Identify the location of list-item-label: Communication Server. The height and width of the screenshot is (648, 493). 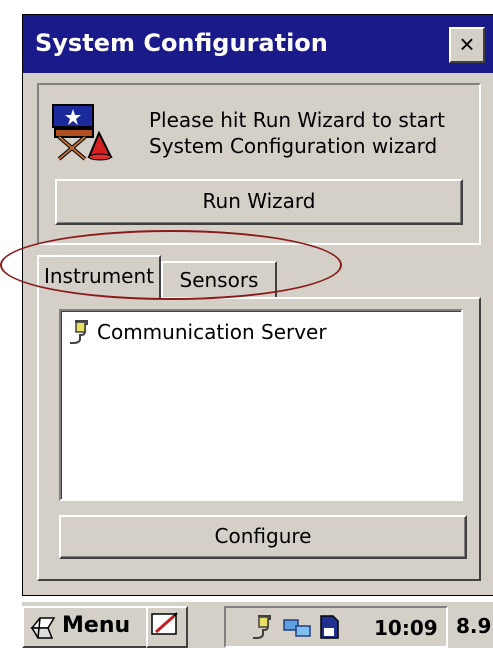
(212, 332).